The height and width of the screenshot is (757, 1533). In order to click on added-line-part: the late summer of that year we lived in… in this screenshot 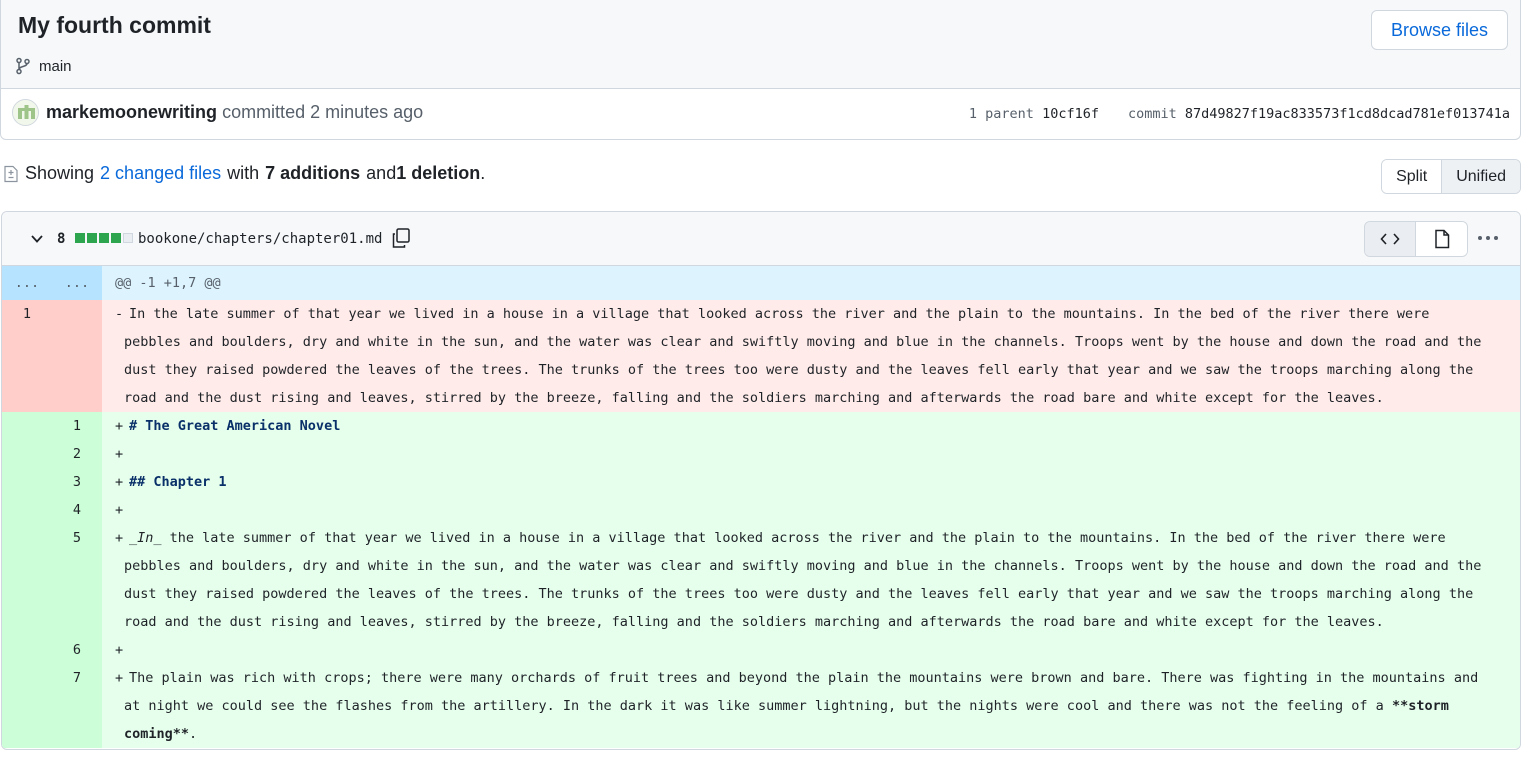, I will do `click(803, 538)`.